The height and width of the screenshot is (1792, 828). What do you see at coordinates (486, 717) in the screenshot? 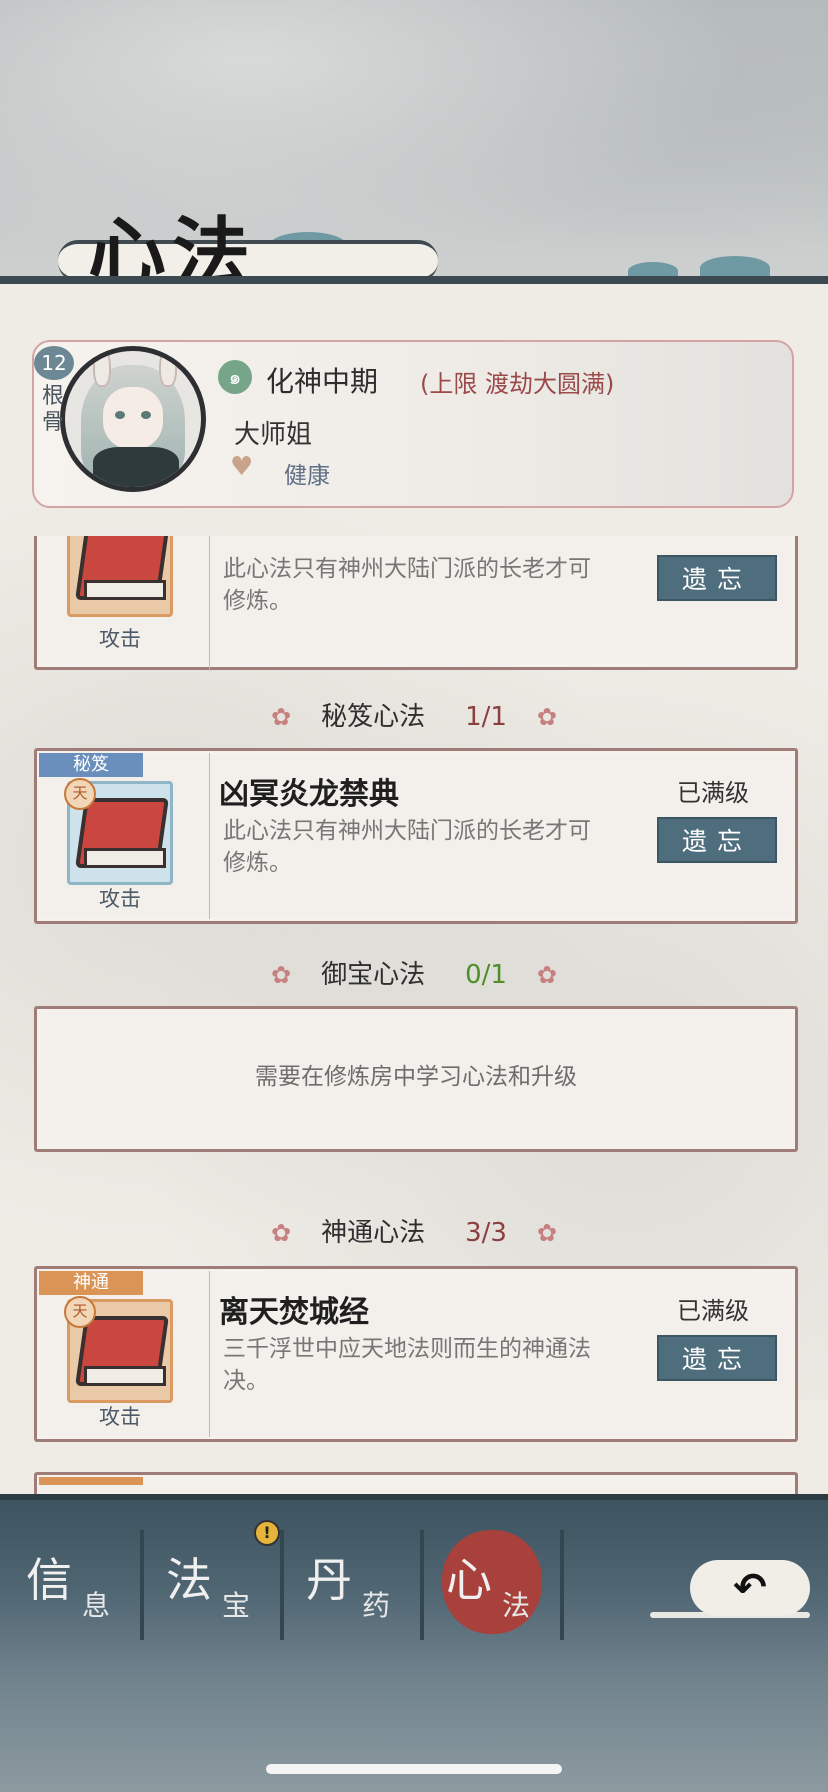
I see `section-count: 1/1` at bounding box center [486, 717].